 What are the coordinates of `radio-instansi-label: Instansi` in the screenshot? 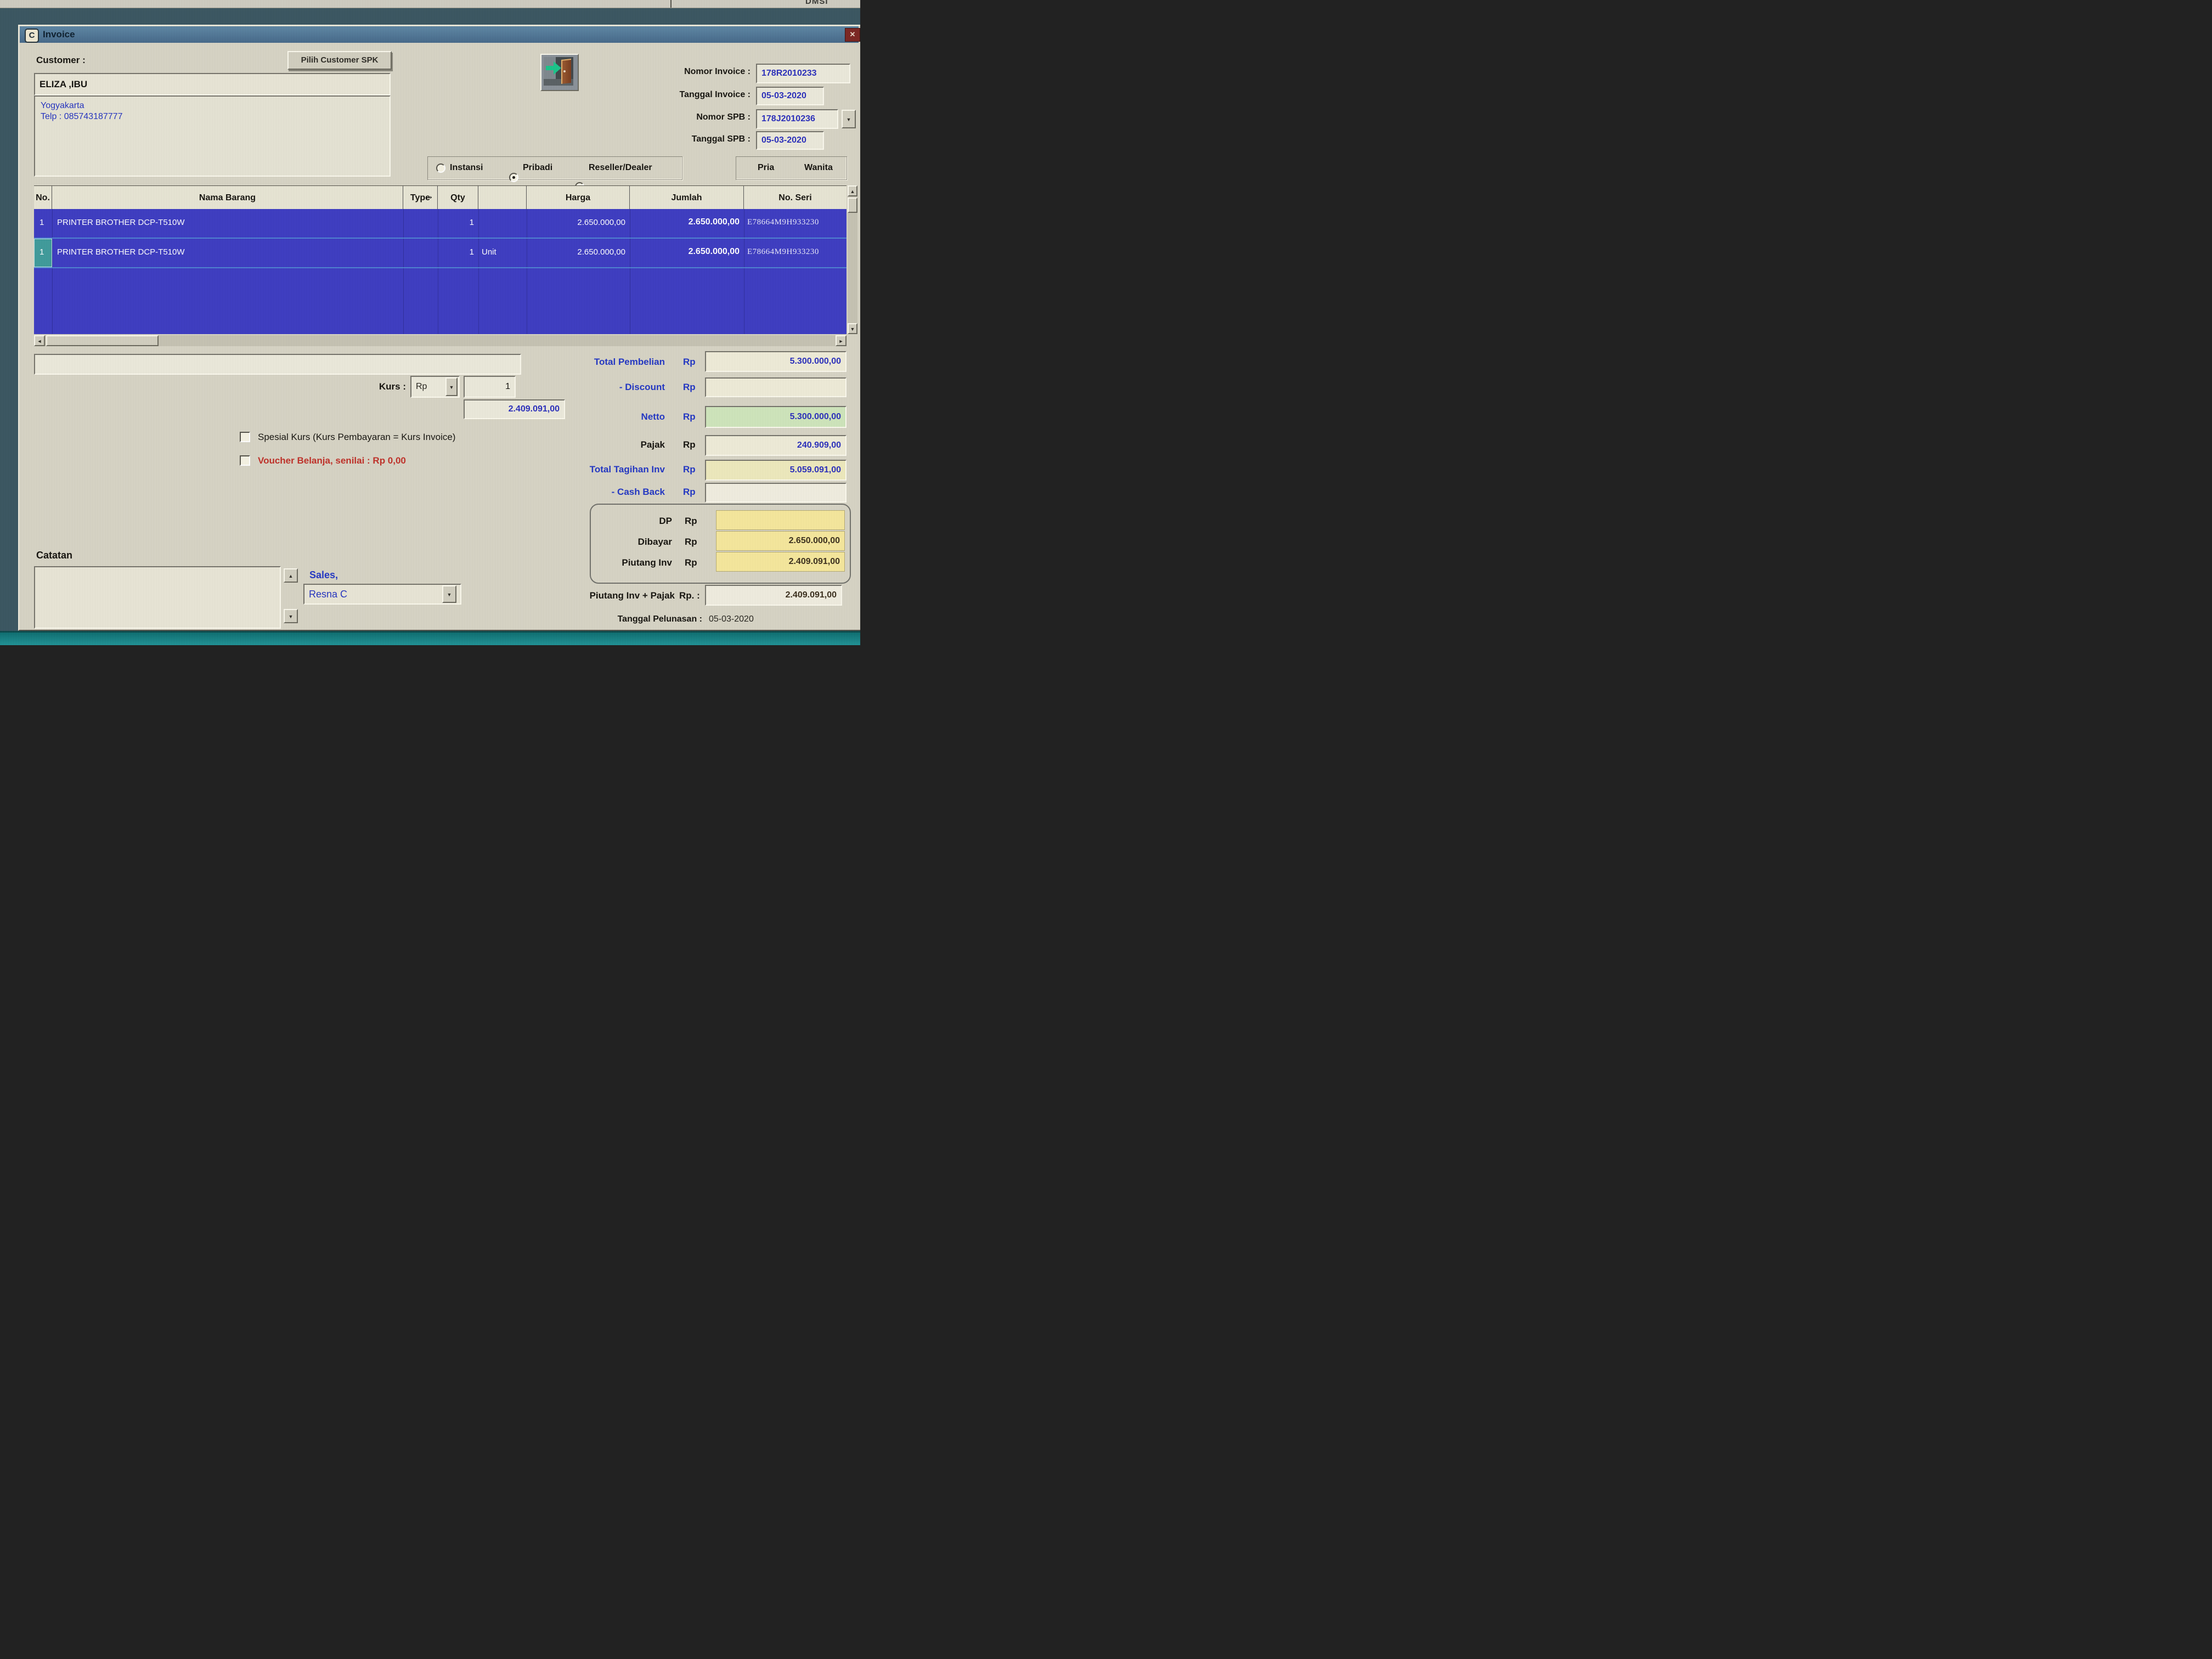 It's located at (466, 168).